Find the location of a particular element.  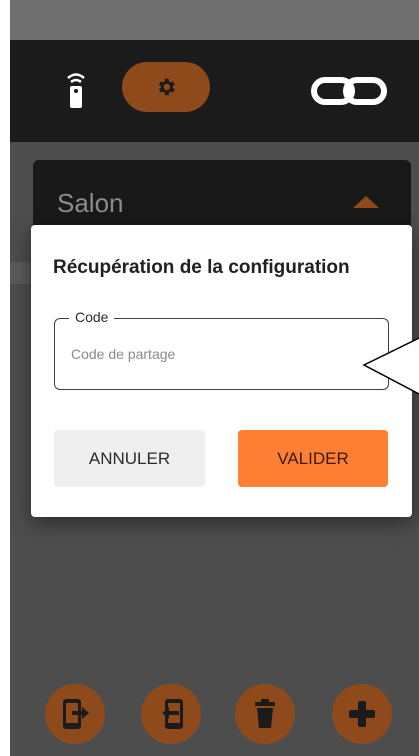

dialog-title: Récupération de la configuration is located at coordinates (201, 267).